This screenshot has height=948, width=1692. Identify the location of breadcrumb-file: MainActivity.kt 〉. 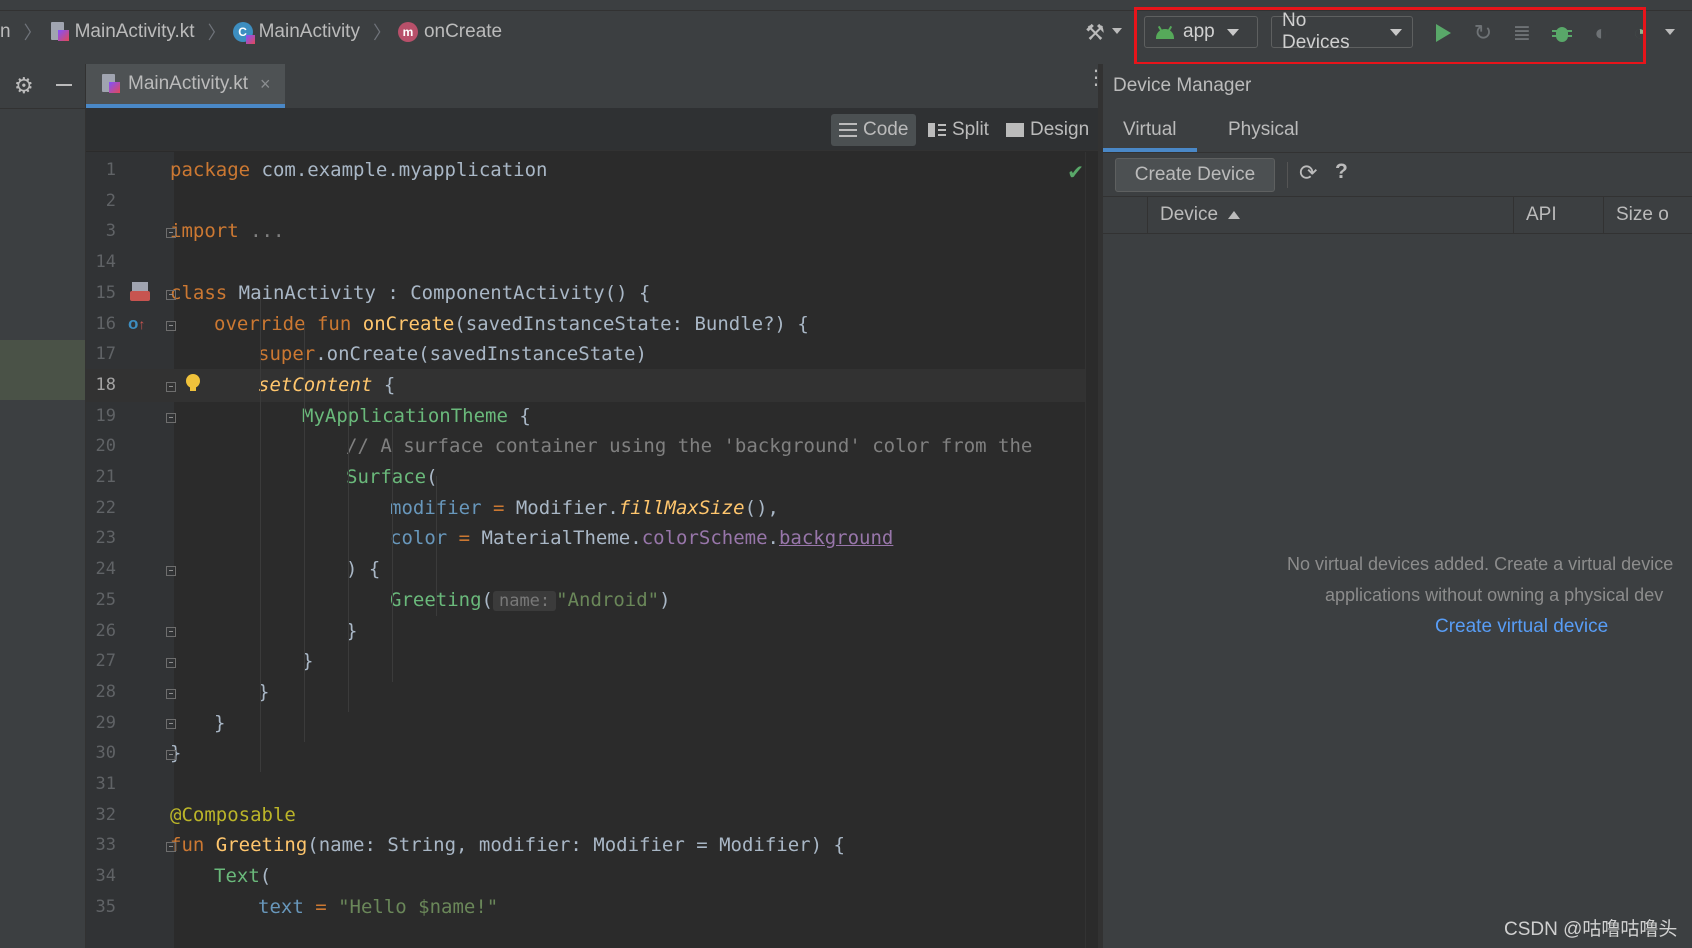
(141, 32).